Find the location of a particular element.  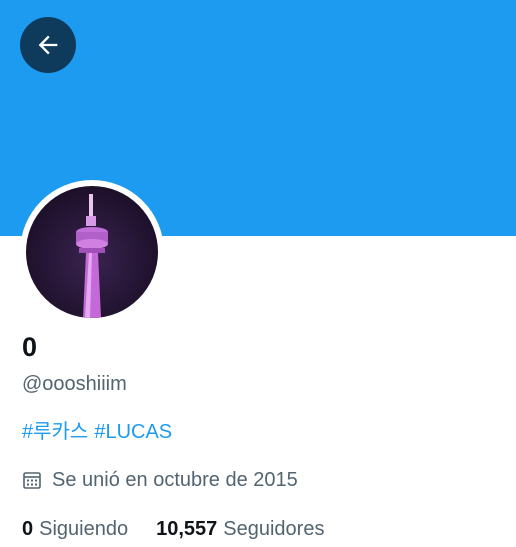

following-link: 0 Siguiendo is located at coordinates (75, 529).